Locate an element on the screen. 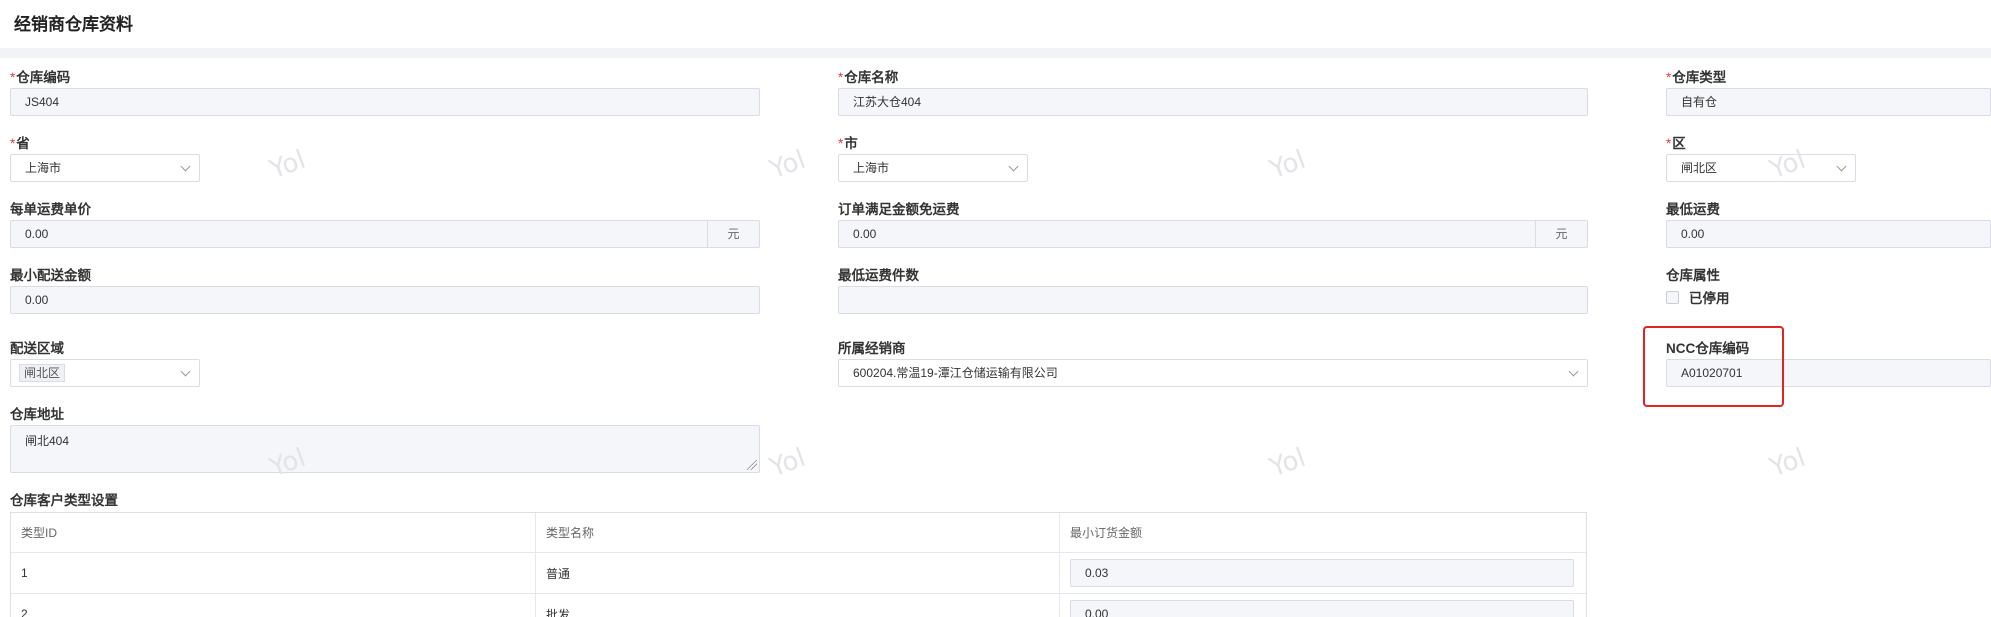  free-freight-value: 0.00 is located at coordinates (865, 234).